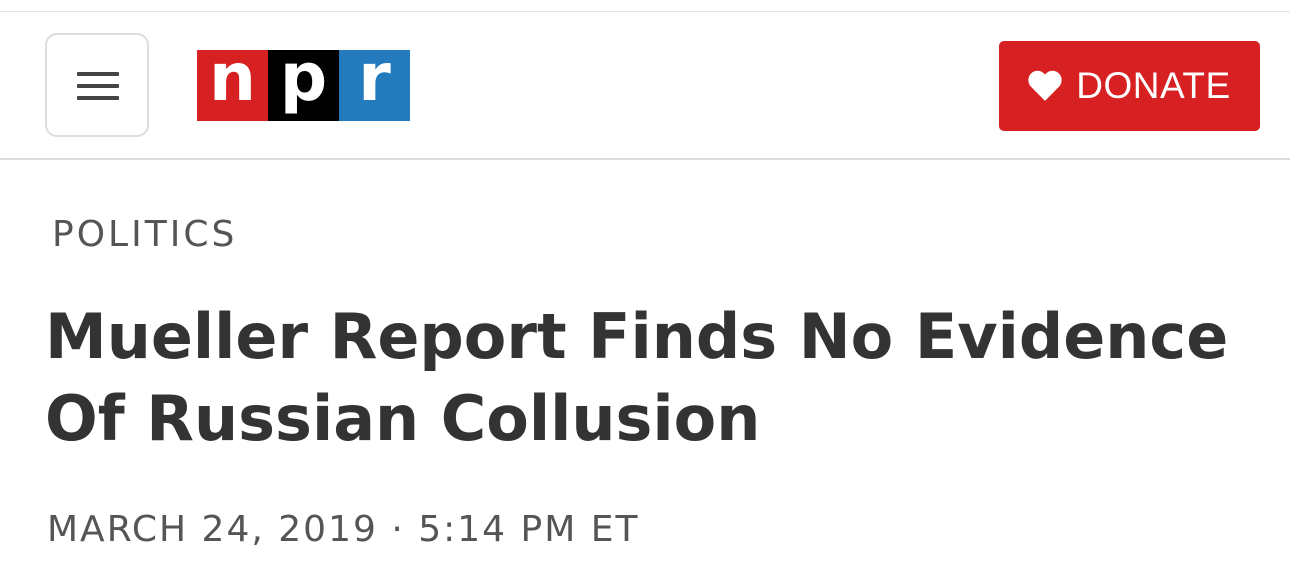 The image size is (1290, 578). Describe the element at coordinates (374, 83) in the screenshot. I see `logo-letter-r: r` at that location.